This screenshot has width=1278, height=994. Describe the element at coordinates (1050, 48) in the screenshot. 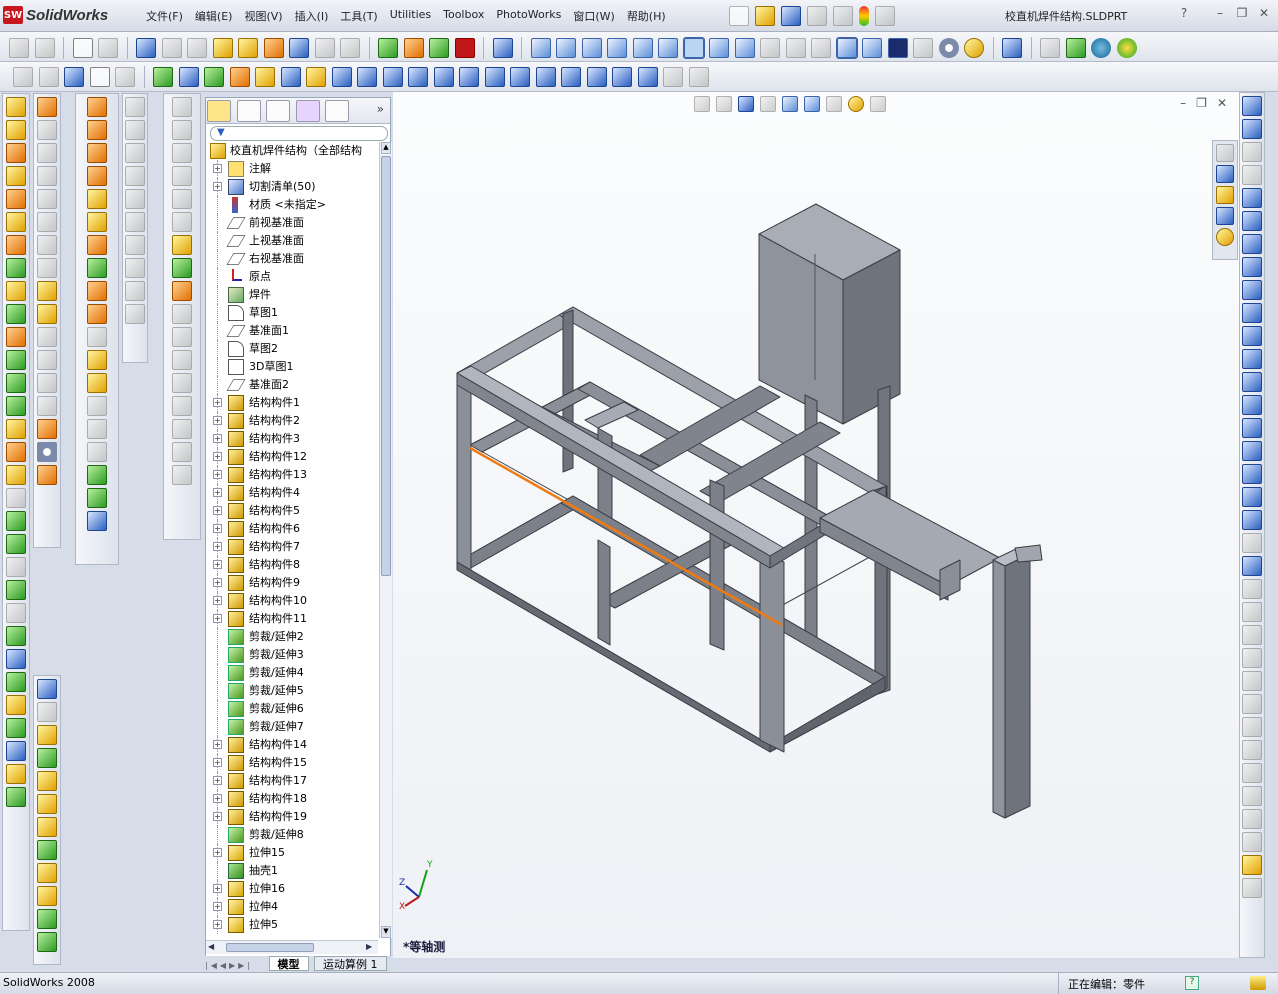

I see `close-doc-icon` at that location.